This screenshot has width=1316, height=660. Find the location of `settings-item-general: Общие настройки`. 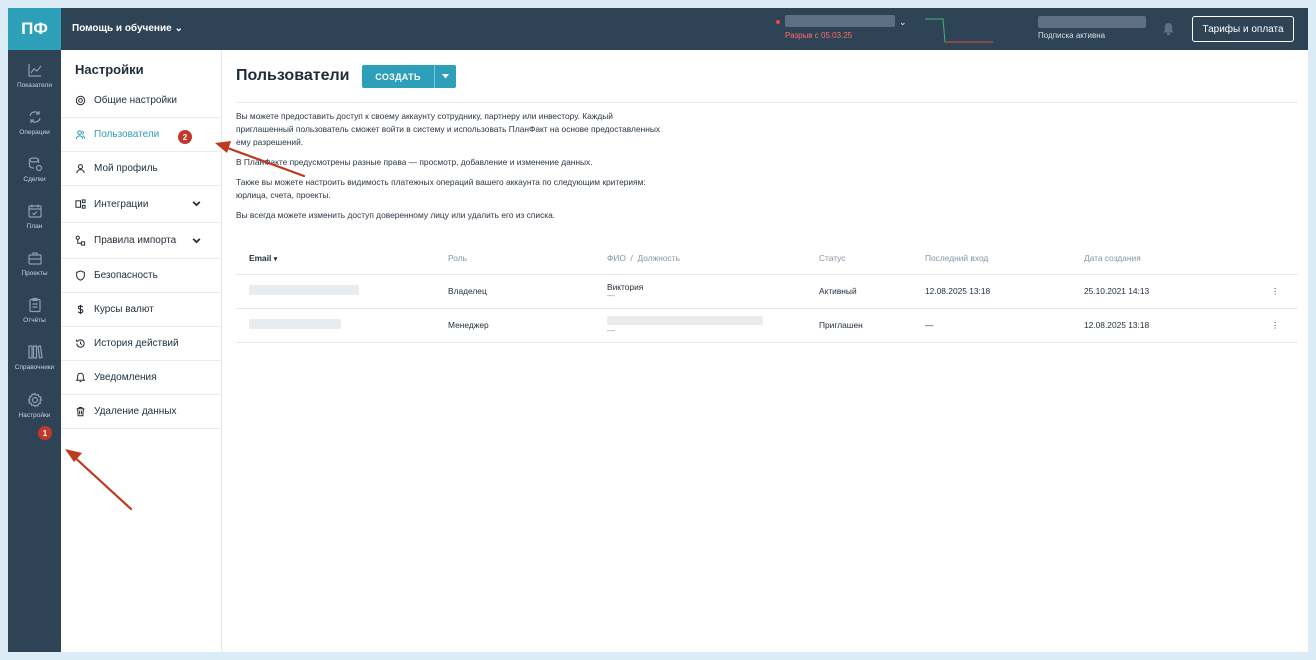

settings-item-general: Общие настройки is located at coordinates (141, 101).